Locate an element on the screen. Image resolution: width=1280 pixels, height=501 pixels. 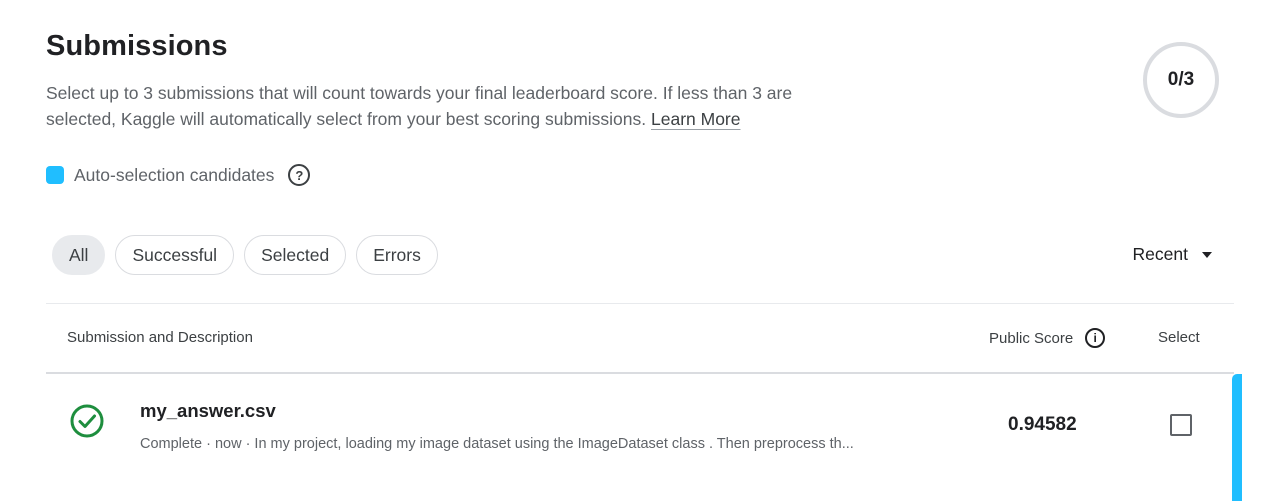
learn-more-link: Learn More is located at coordinates (696, 119).